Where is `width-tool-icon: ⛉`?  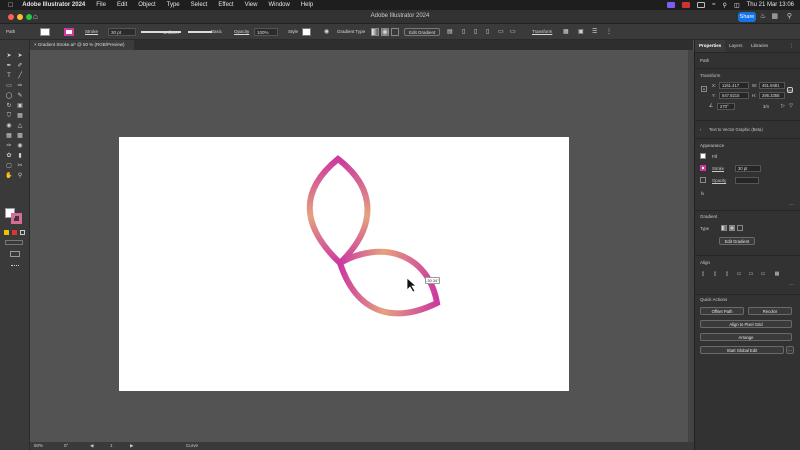 width-tool-icon: ⛉ is located at coordinates (9, 116).